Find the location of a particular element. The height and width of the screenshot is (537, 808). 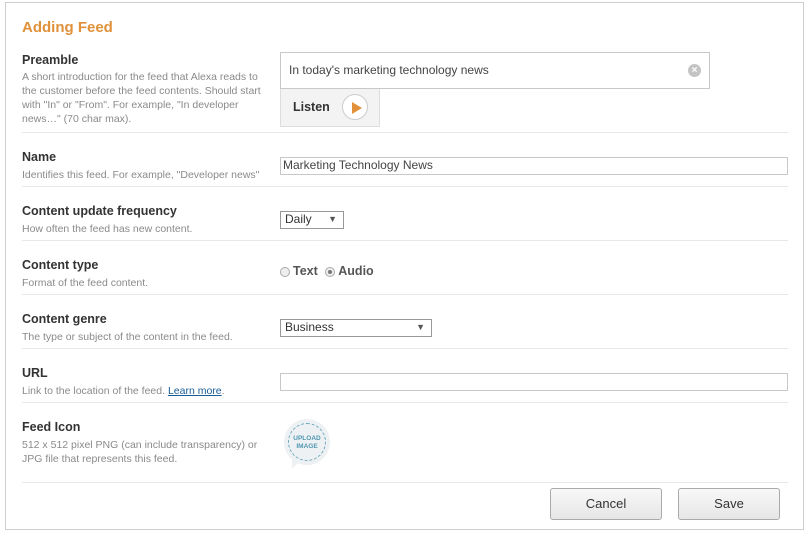

genre-label: Content genre is located at coordinates (64, 319).